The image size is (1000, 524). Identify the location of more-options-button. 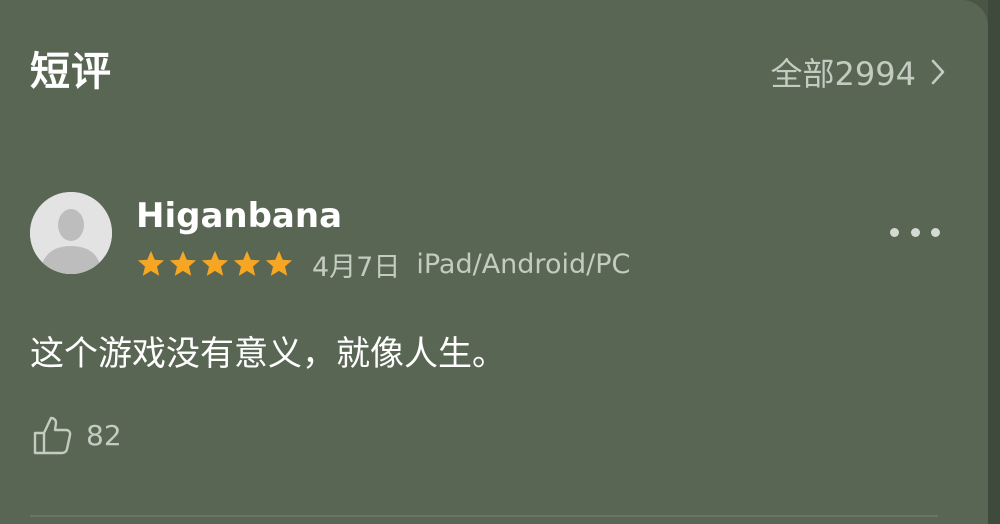
(915, 232).